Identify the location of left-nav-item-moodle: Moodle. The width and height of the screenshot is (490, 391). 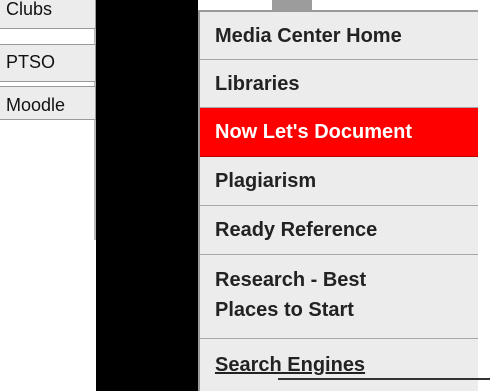
(48, 103).